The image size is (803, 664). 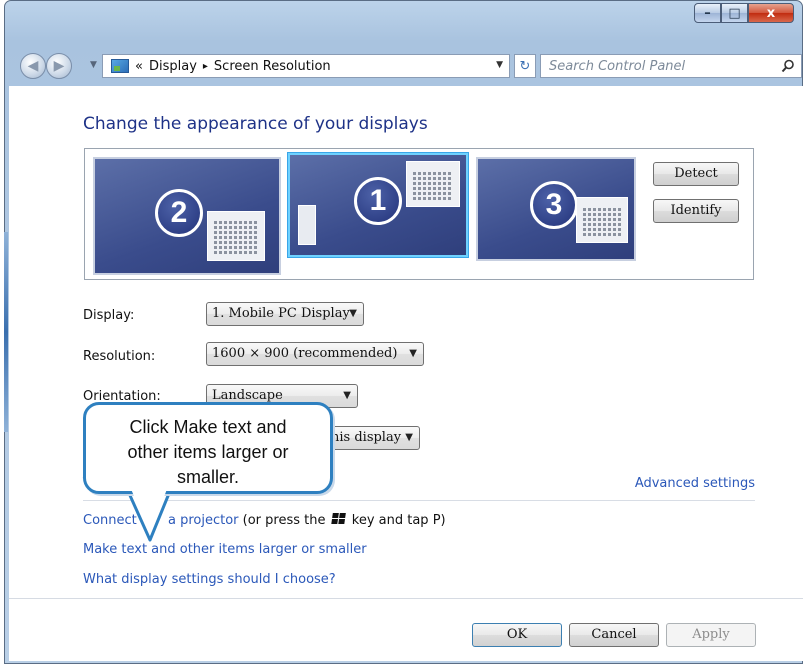 What do you see at coordinates (696, 174) in the screenshot?
I see `detect-button: Detect` at bounding box center [696, 174].